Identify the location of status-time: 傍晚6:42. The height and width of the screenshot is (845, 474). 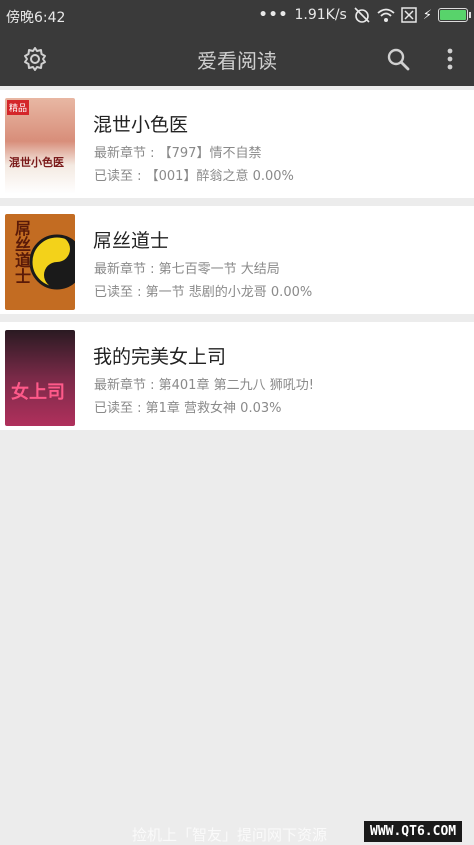
(36, 18).